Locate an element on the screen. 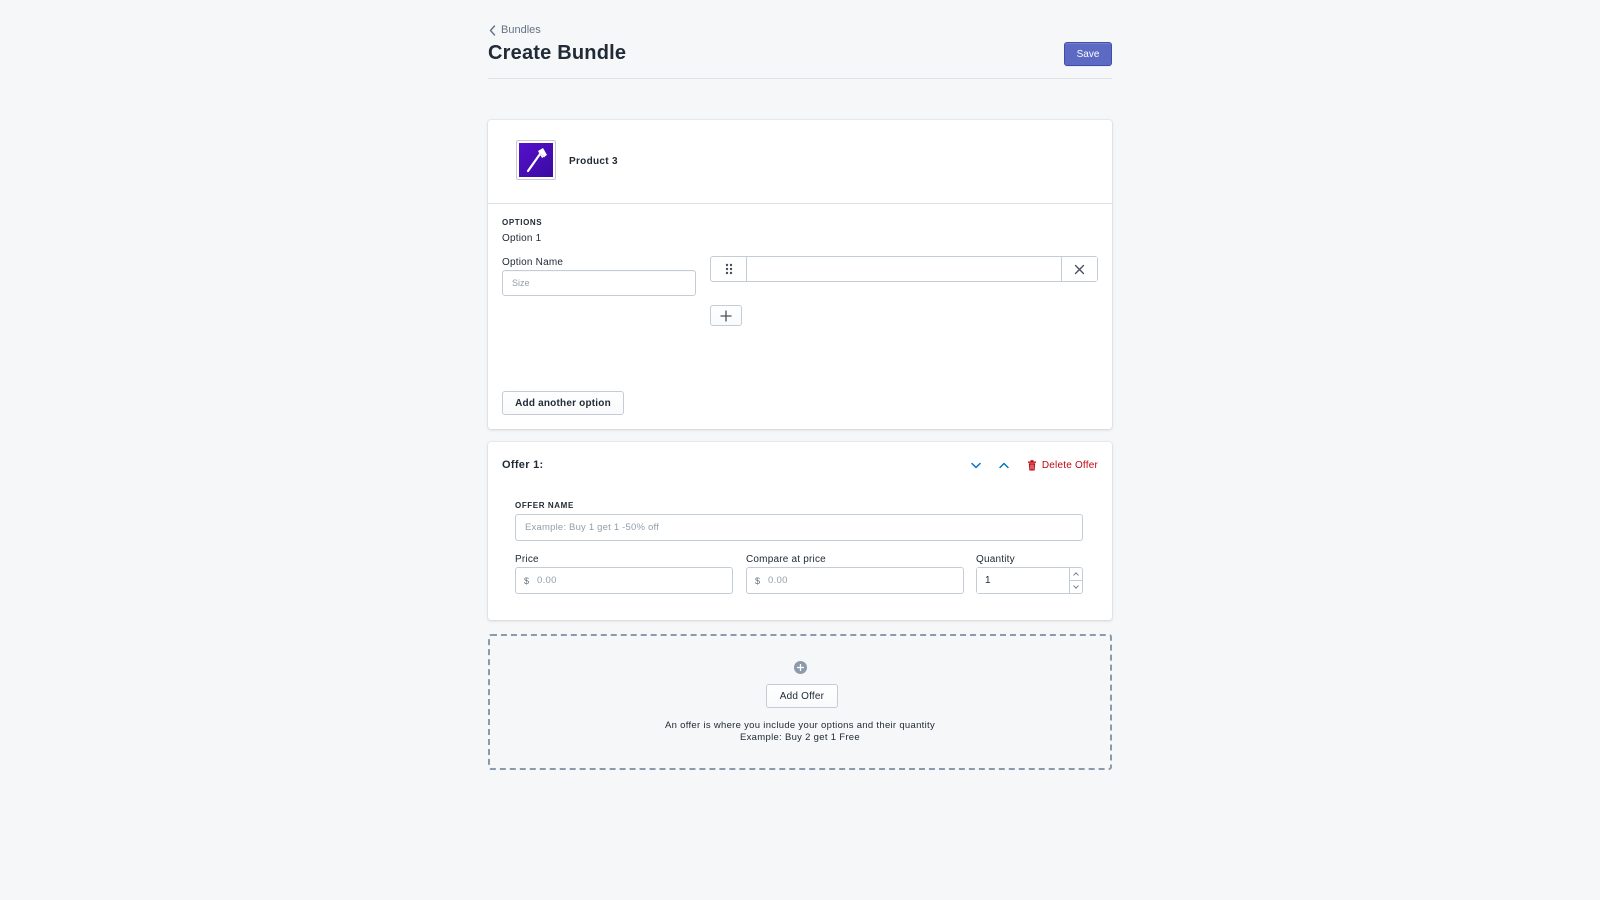  drag-handle-icon is located at coordinates (728, 269).